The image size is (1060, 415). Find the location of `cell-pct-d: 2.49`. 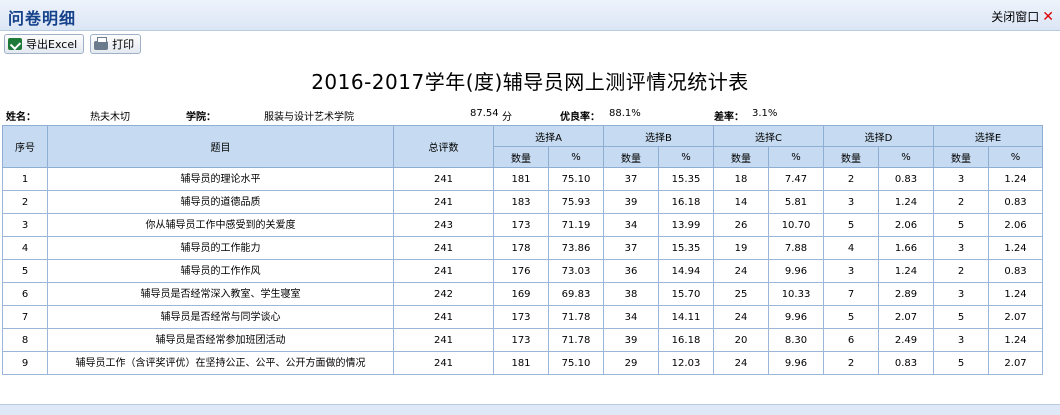

cell-pct-d: 2.49 is located at coordinates (906, 340).